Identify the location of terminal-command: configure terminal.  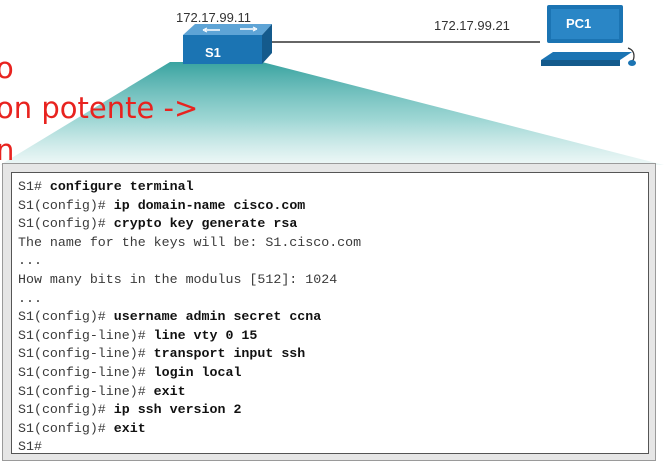
(121, 186).